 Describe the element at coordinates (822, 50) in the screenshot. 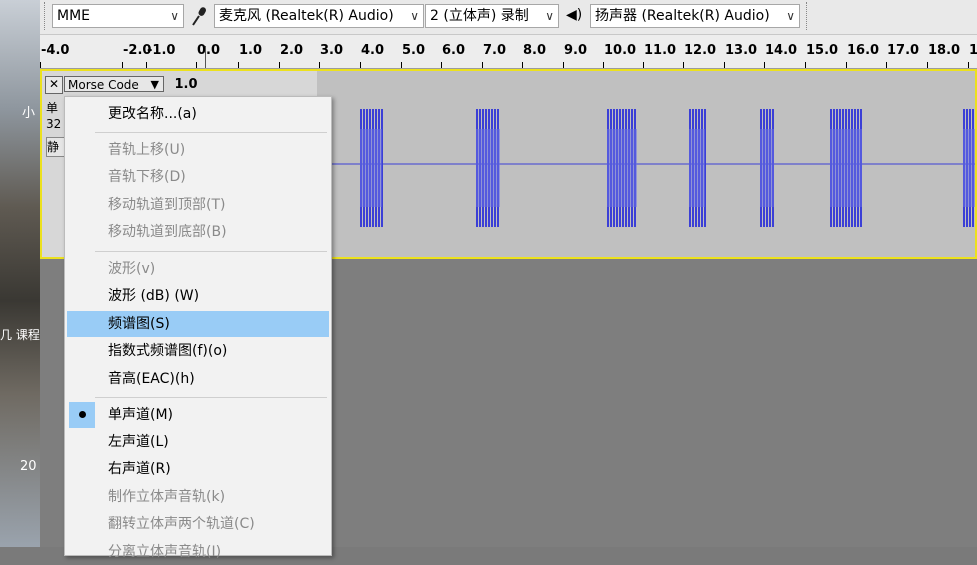

I see `ruler-tick-label: 15.0` at that location.